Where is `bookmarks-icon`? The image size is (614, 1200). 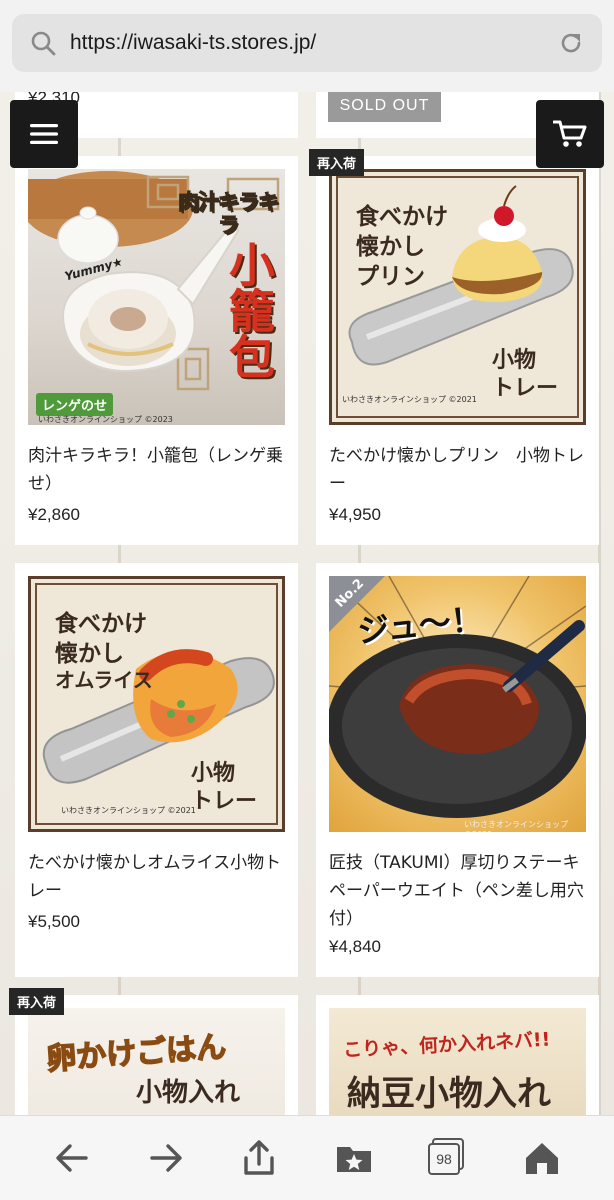
bookmarks-icon is located at coordinates (354, 1158).